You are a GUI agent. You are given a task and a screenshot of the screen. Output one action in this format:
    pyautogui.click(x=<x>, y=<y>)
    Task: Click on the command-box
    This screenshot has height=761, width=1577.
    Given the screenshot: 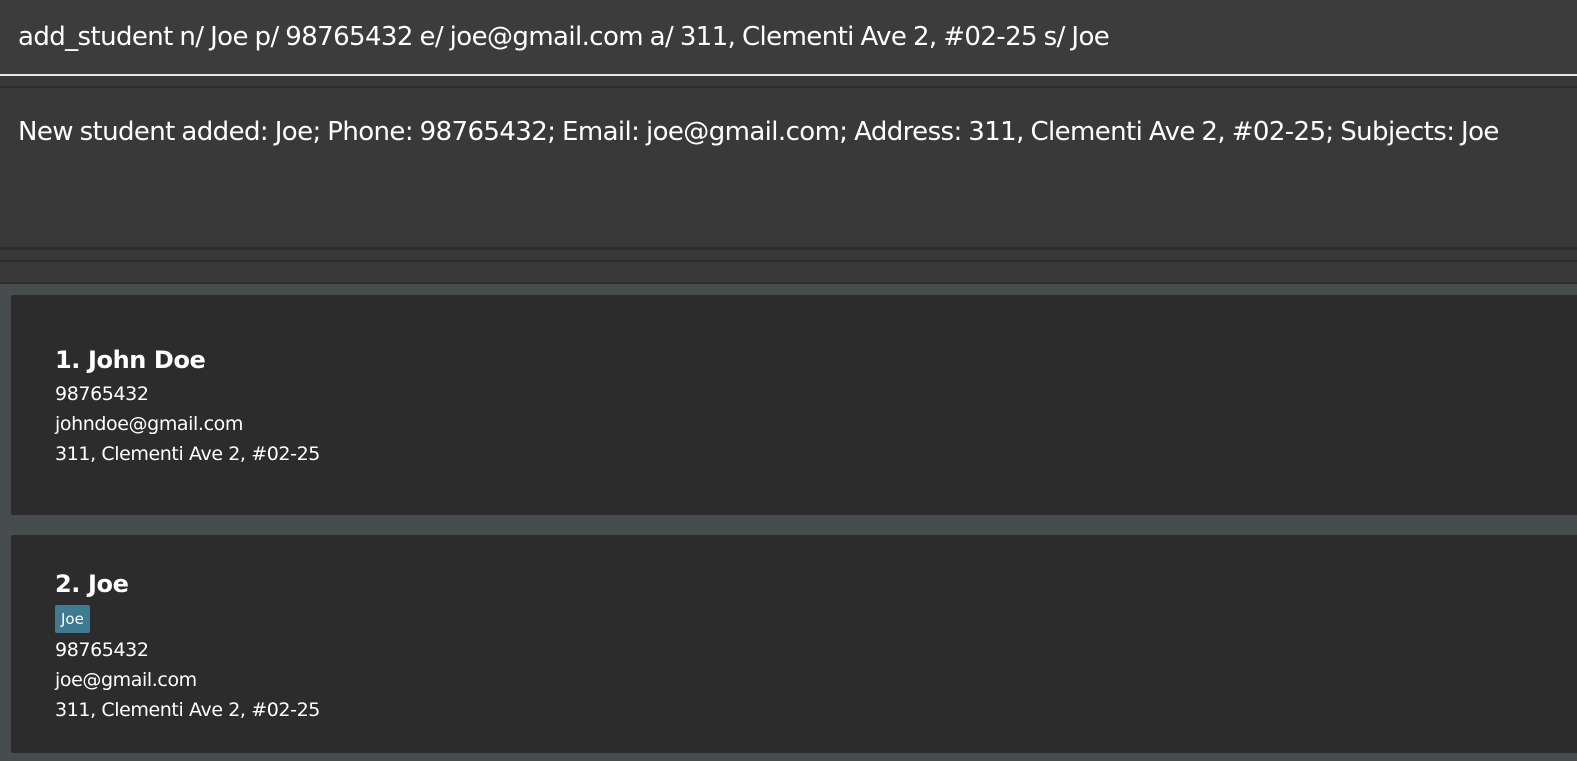 What is the action you would take?
    pyautogui.click(x=788, y=38)
    